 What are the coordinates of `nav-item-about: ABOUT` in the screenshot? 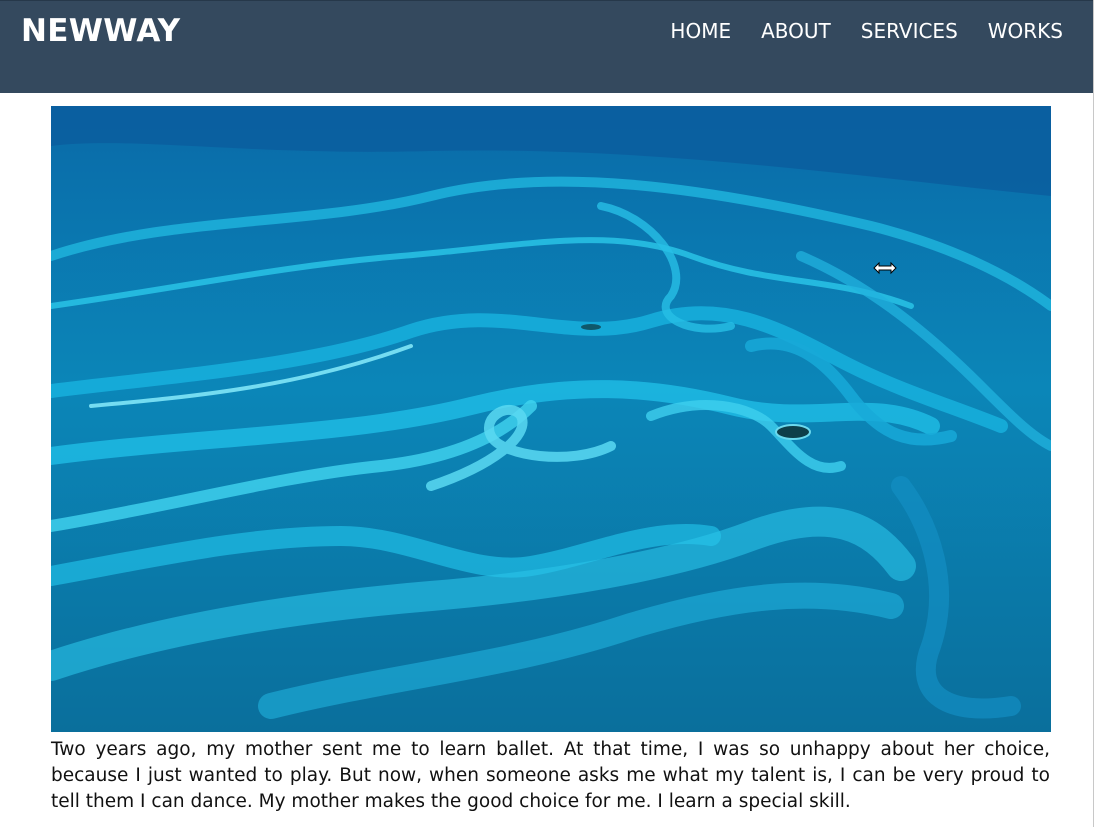 It's located at (796, 31).